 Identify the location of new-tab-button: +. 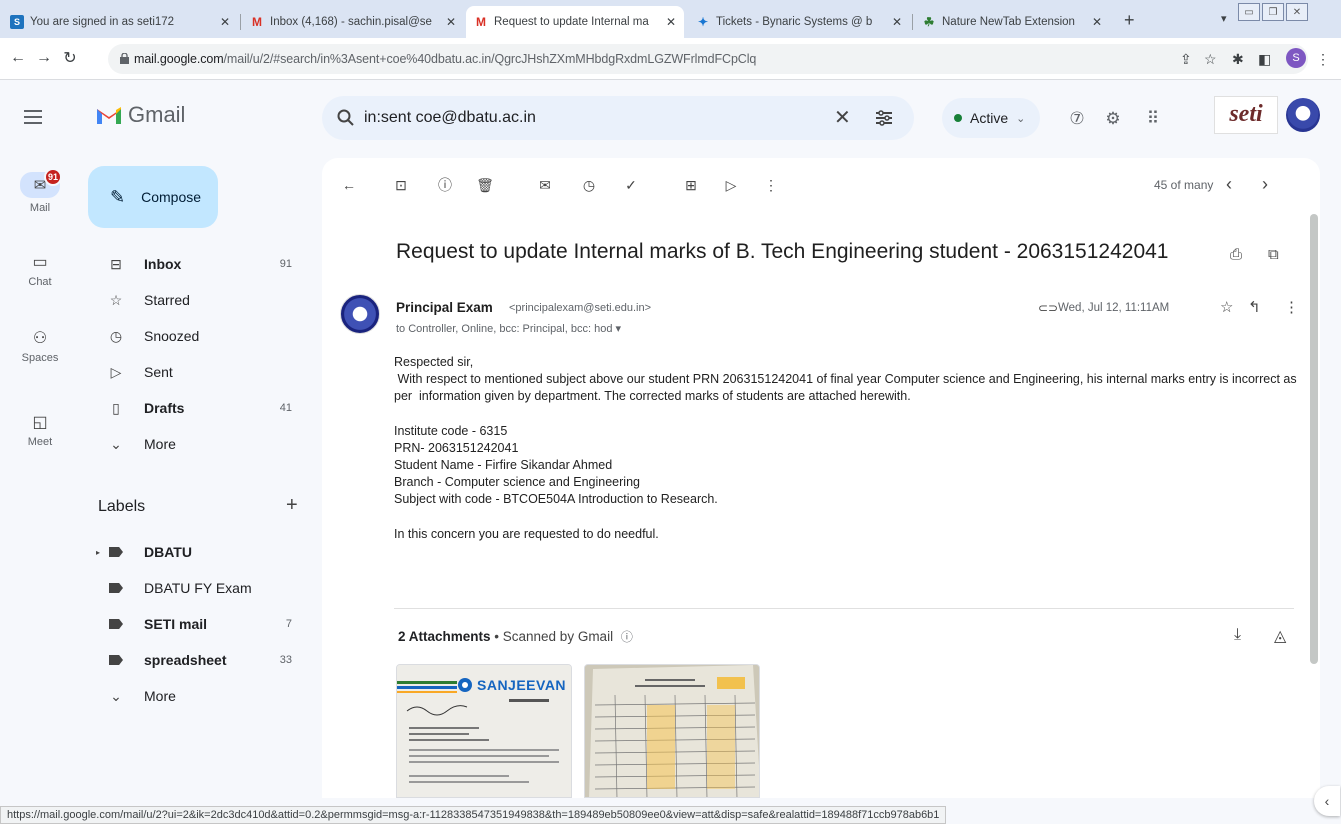
(1129, 20).